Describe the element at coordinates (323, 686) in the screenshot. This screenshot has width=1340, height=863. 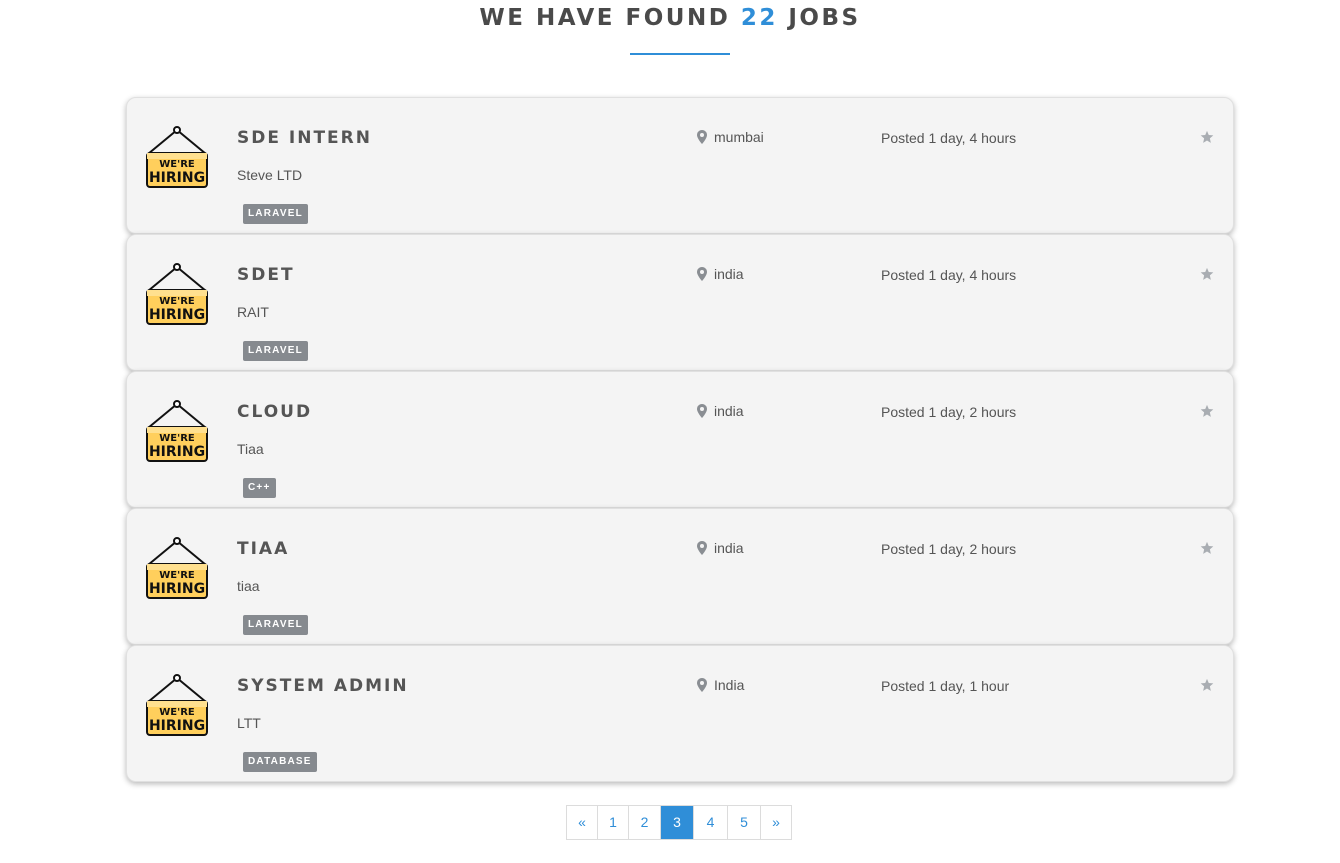
I see `job-title: SYSTEM ADMIN` at that location.